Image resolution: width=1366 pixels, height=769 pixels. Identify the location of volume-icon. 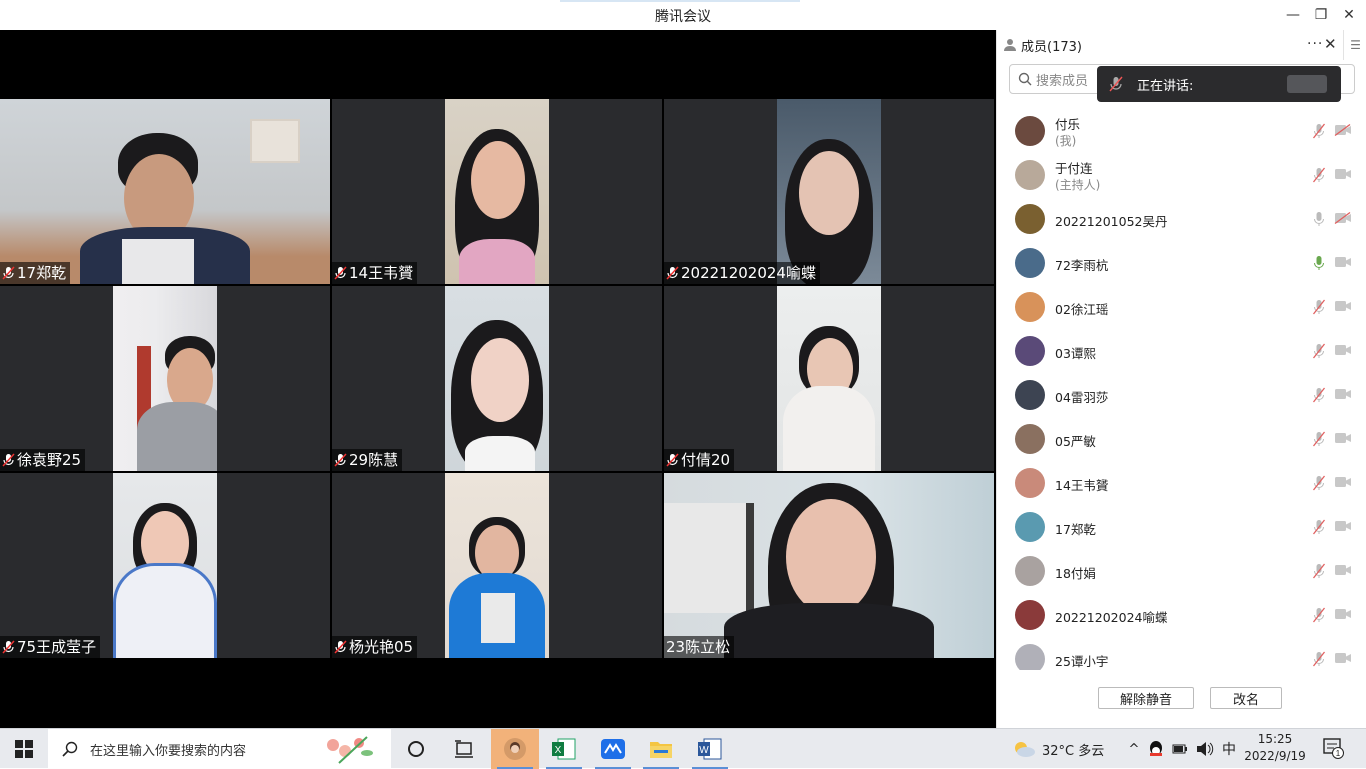
(1205, 749).